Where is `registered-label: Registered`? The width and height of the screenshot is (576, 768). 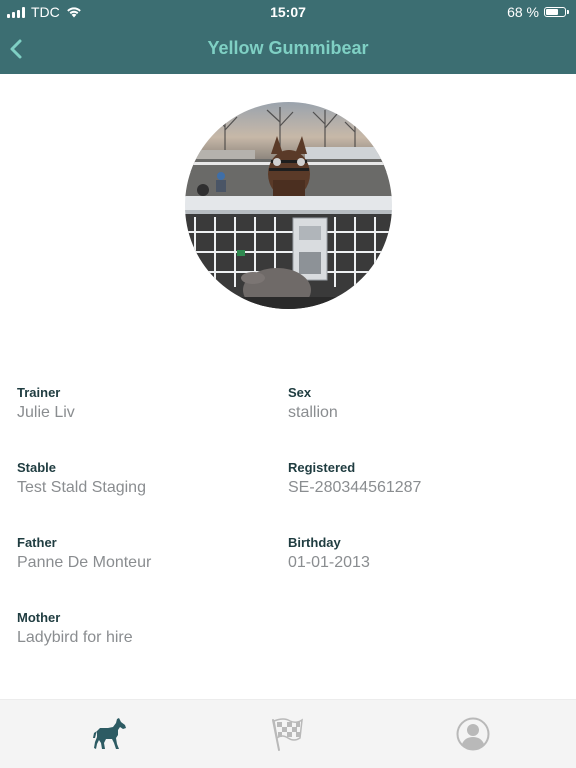 registered-label: Registered is located at coordinates (322, 467).